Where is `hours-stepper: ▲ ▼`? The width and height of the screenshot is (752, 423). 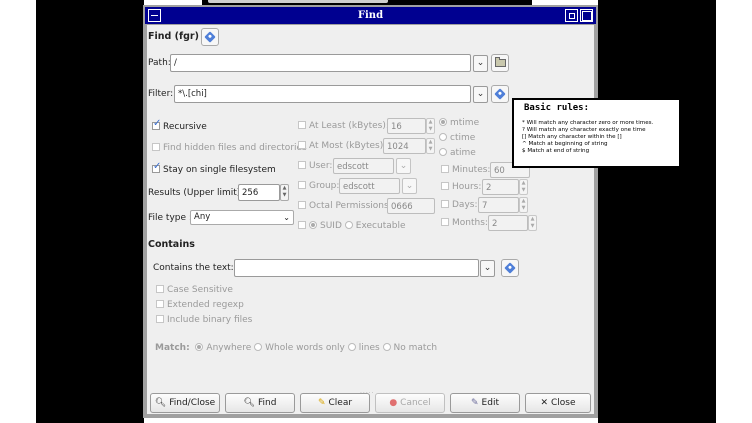
hours-stepper: ▲ ▼ is located at coordinates (523, 187).